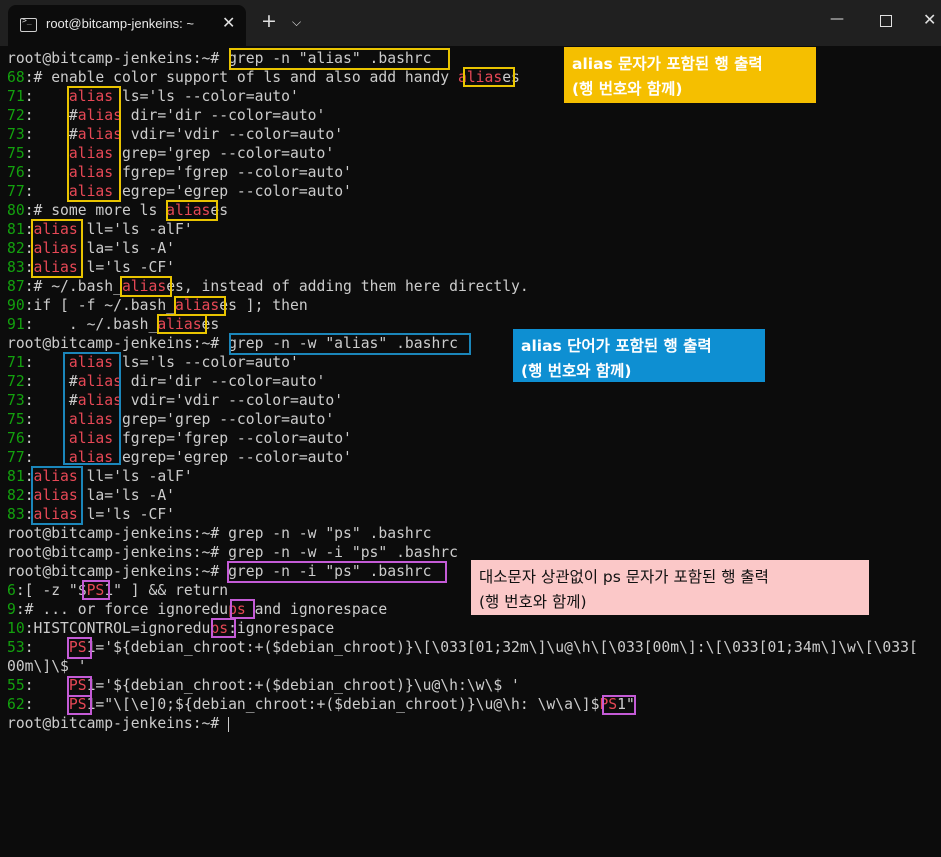 The image size is (941, 857). What do you see at coordinates (296, 22) in the screenshot?
I see `tab-dropdown-button: ⌵` at bounding box center [296, 22].